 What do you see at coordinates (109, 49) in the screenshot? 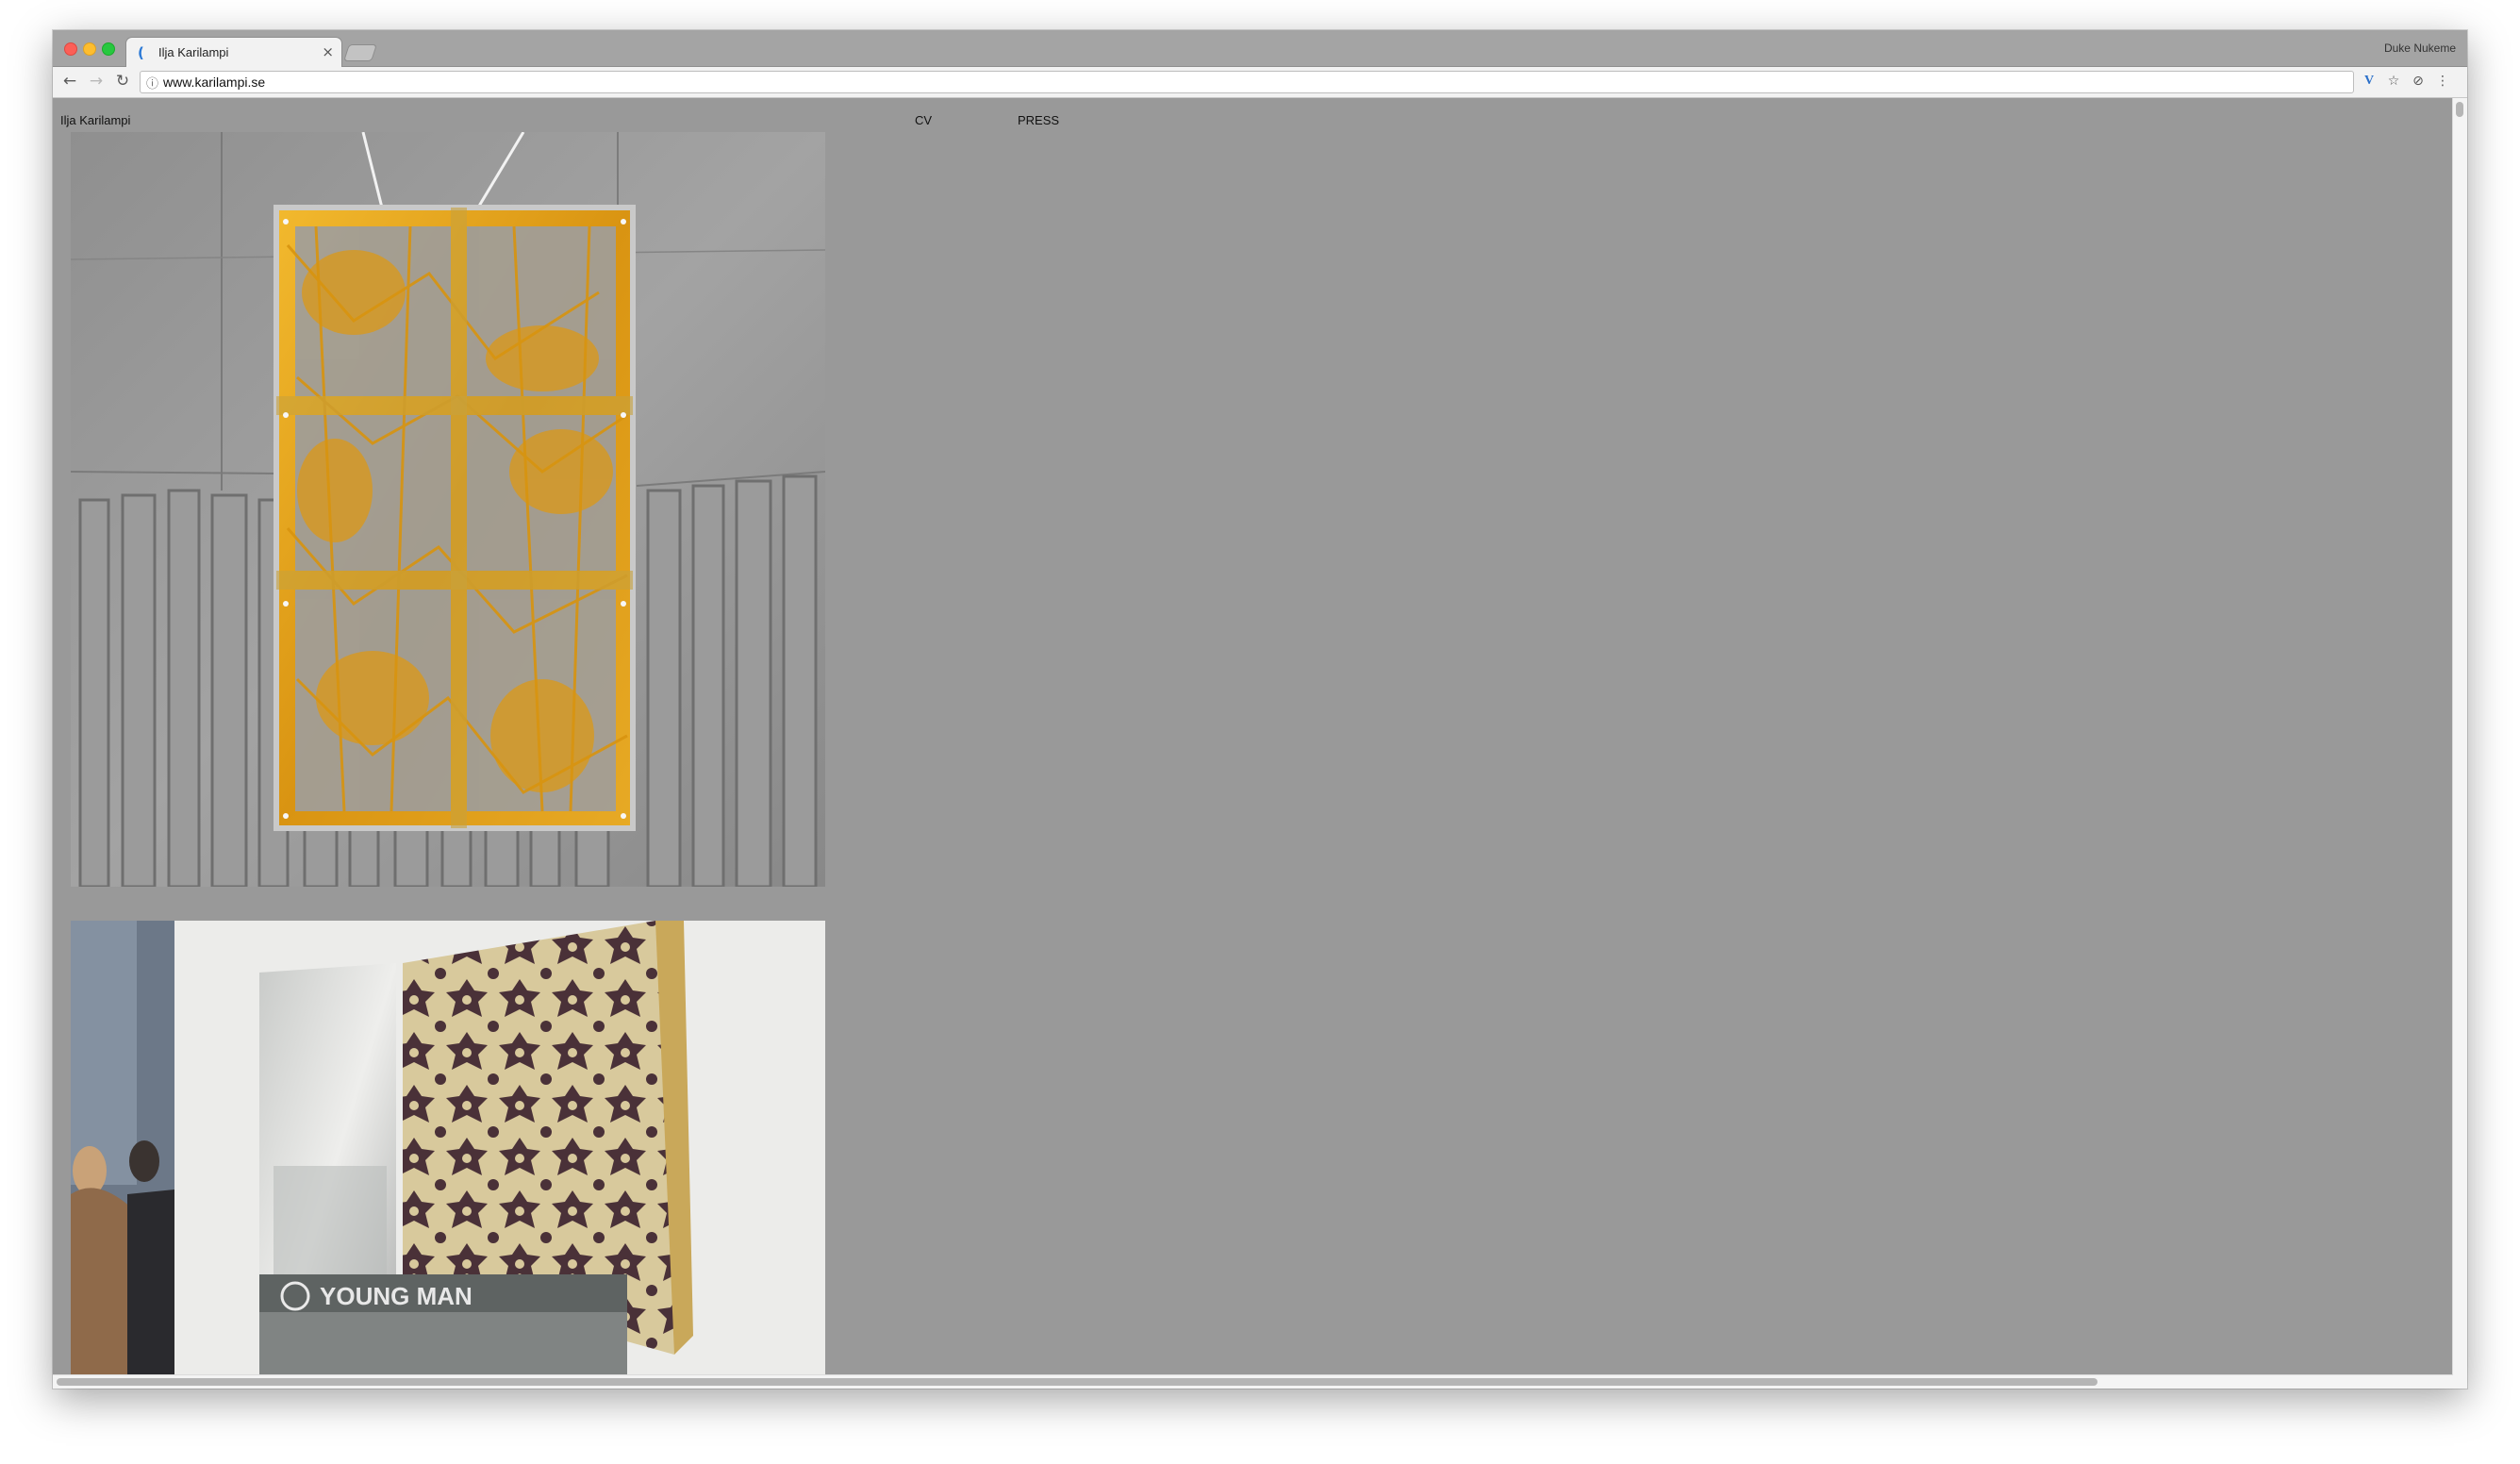
I see `maximize-window-button` at bounding box center [109, 49].